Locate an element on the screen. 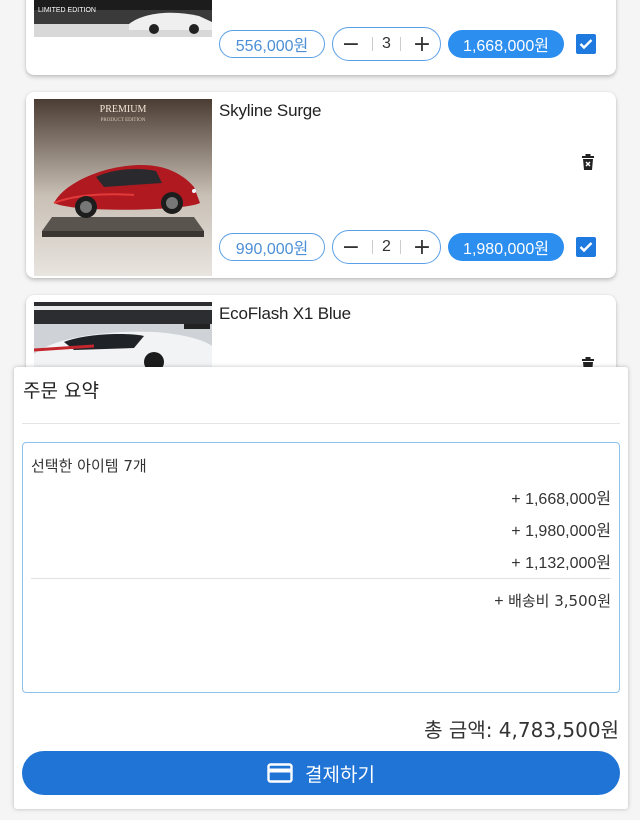  quantity-stepper: − 2 + is located at coordinates (386, 247).